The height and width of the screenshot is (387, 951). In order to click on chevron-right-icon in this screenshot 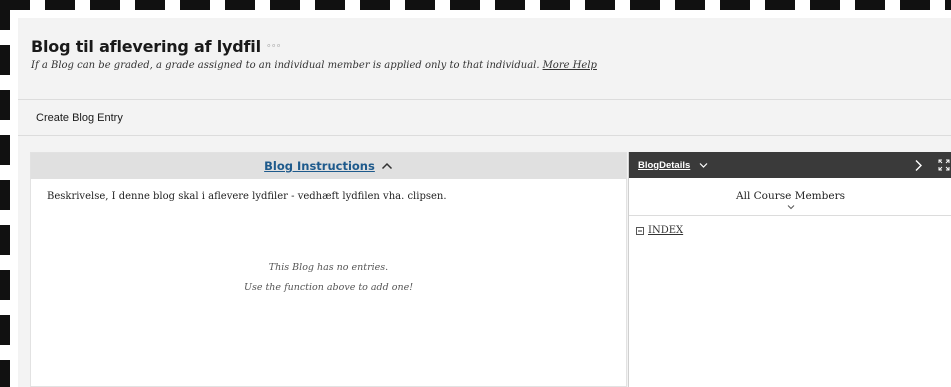, I will do `click(918, 165)`.